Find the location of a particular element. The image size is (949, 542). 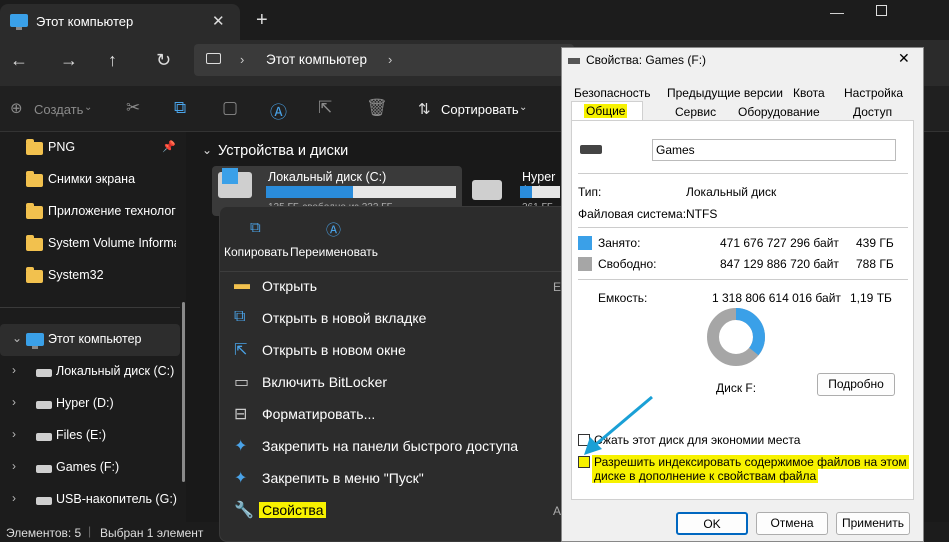

sidebar-item-app-tech: Приложение технолог is located at coordinates (90, 212).